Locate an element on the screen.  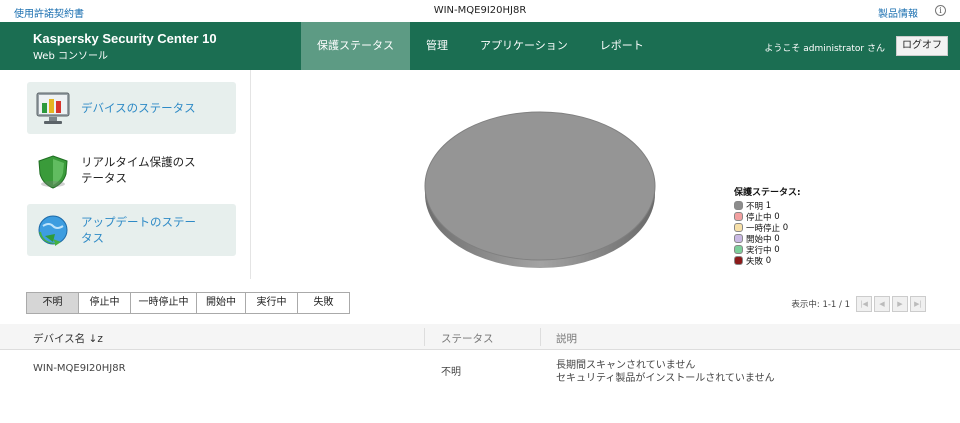
legend-item: 停止中 0 is located at coordinates (767, 217).